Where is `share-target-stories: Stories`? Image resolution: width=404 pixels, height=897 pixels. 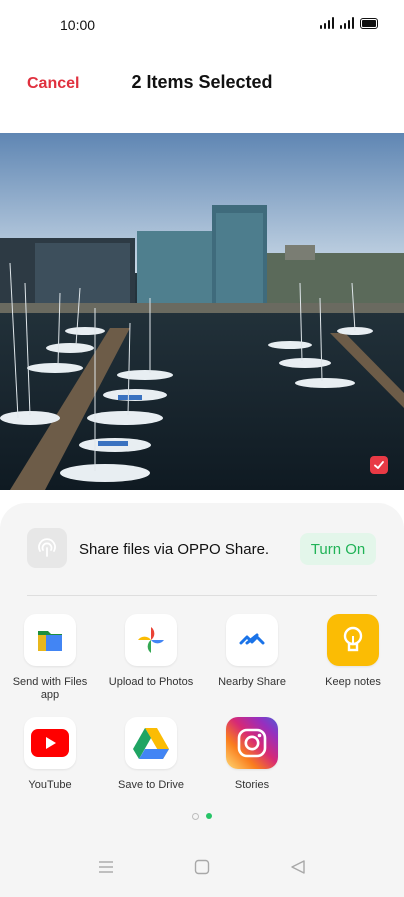 share-target-stories: Stories is located at coordinates (252, 754).